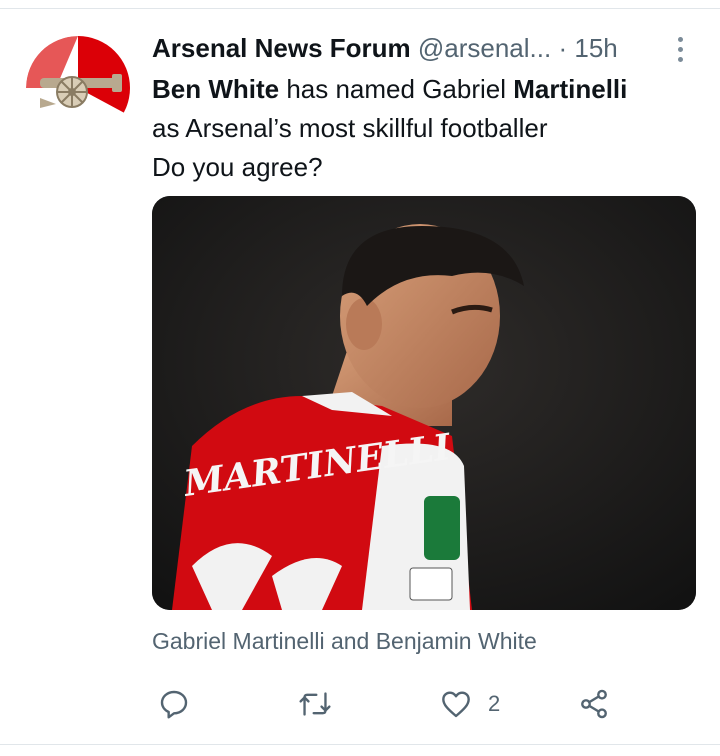  I want to click on heart-icon, so click(456, 704).